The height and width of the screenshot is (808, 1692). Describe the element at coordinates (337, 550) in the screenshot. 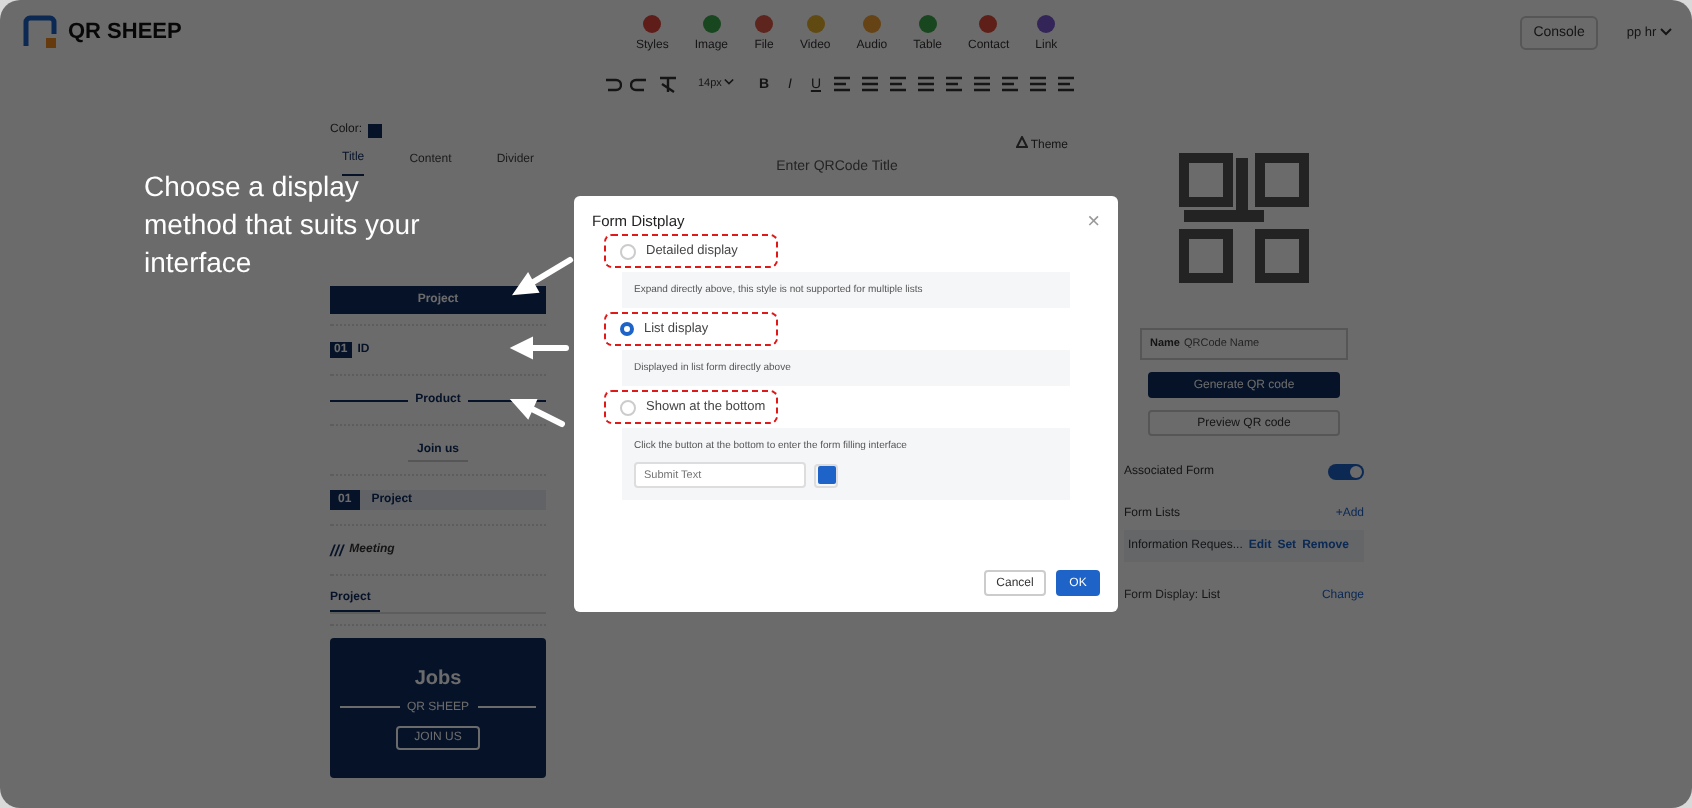

I see `slash-mark: ///` at that location.